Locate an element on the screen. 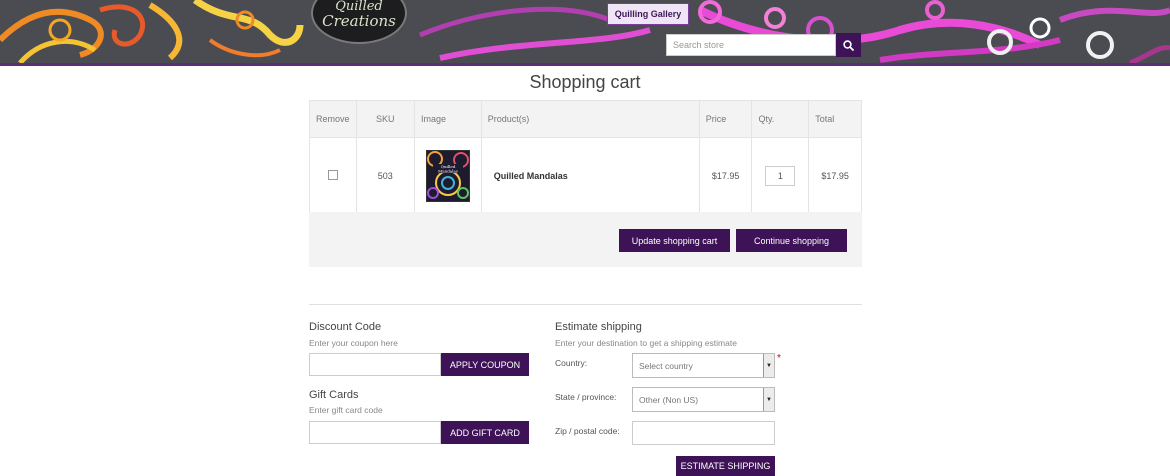  required-marker: * is located at coordinates (779, 358).